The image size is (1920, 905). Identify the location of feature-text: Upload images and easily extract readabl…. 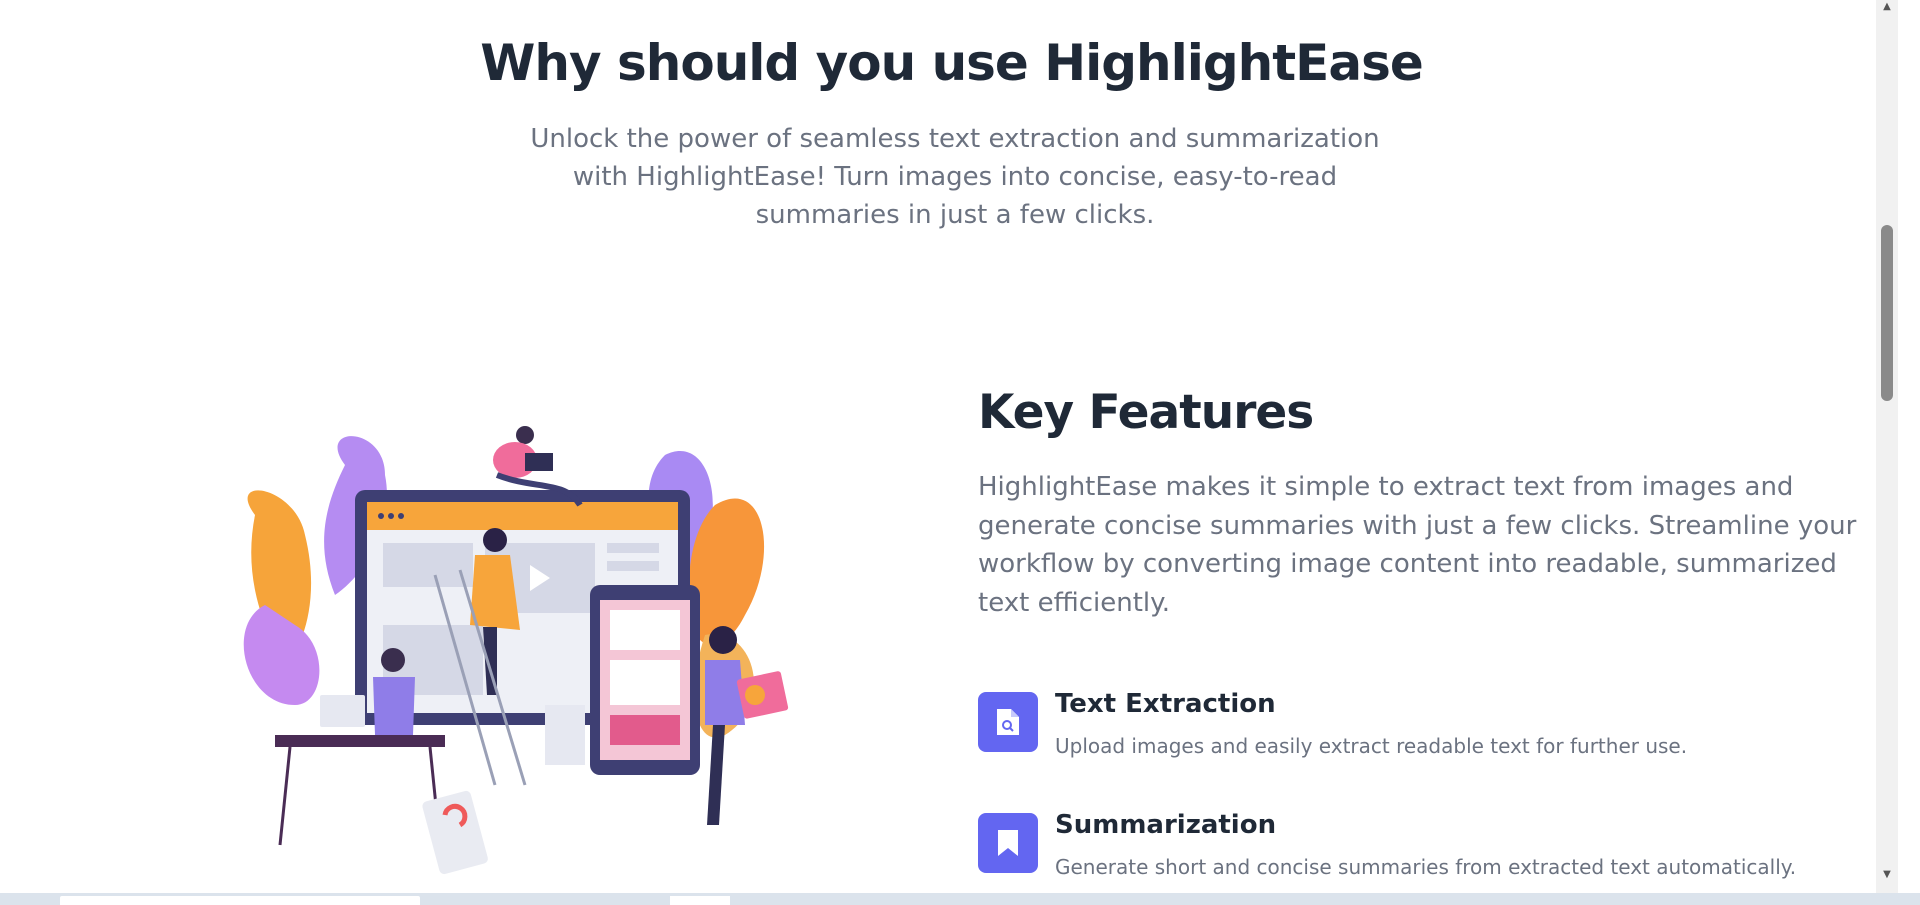
(1371, 746).